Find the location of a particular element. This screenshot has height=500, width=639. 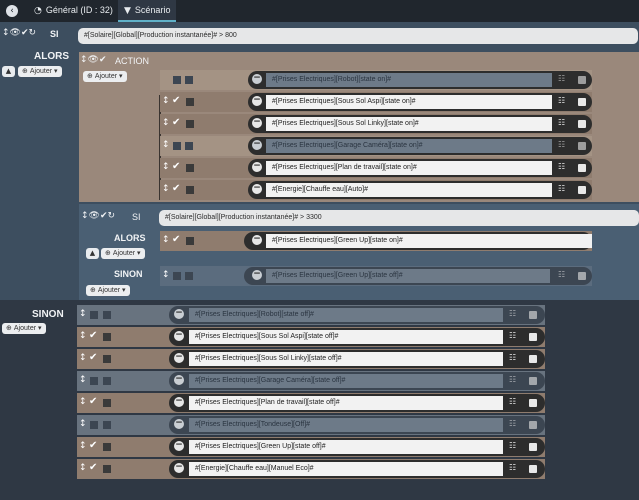

command-text: #[Prises Electriques][Robot][state off]# is located at coordinates (346, 315).